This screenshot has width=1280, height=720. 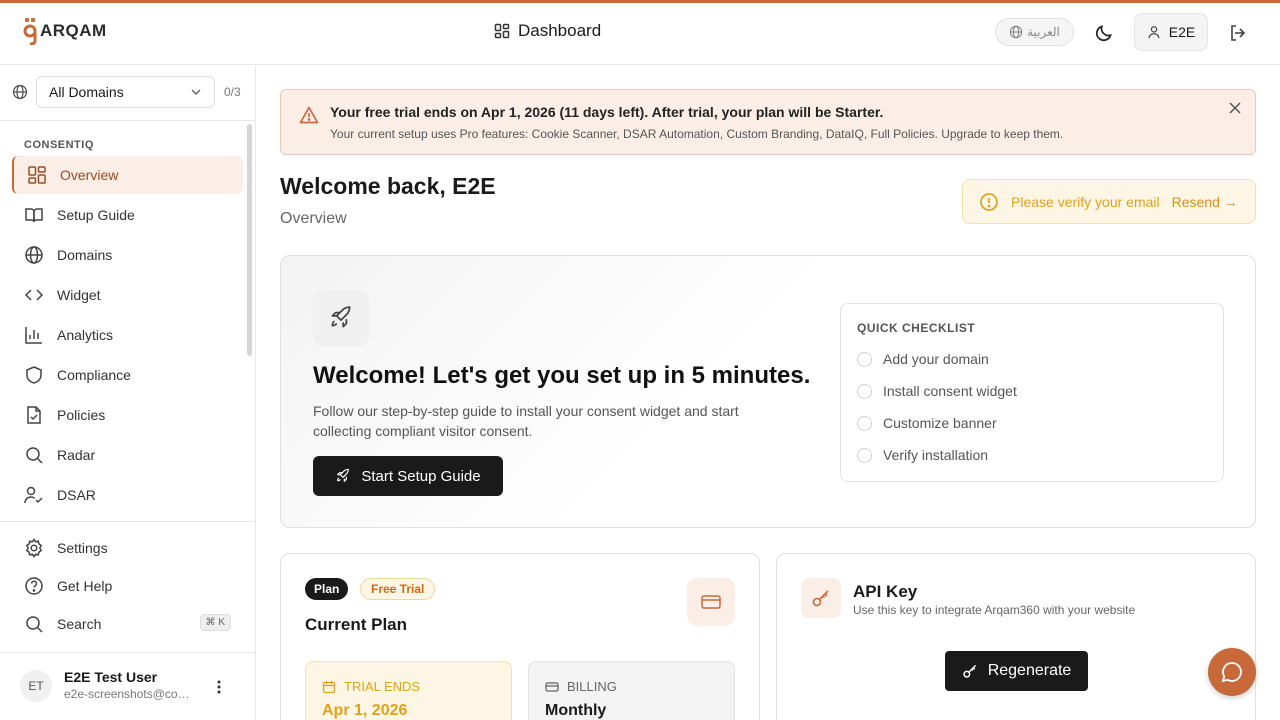 I want to click on more-vertical-icon, so click(x=219, y=687).